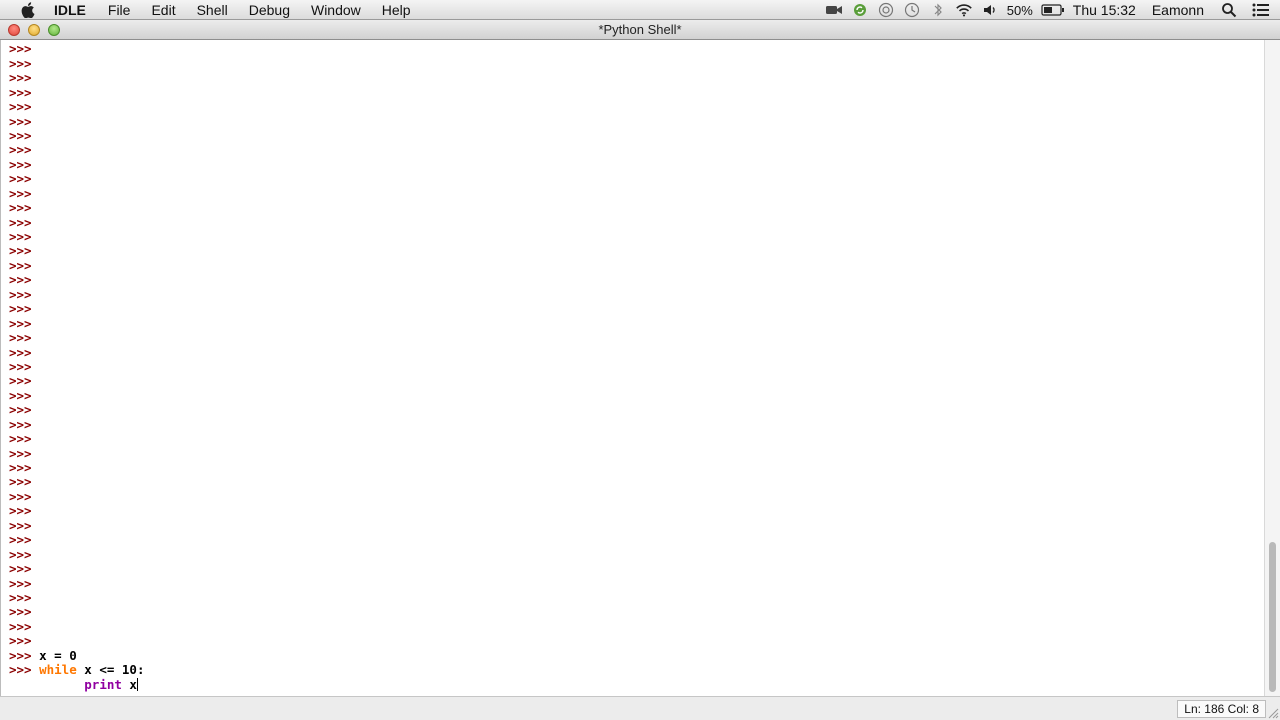 The height and width of the screenshot is (720, 1280). Describe the element at coordinates (1178, 10) in the screenshot. I see `menu-user: Eamonn` at that location.